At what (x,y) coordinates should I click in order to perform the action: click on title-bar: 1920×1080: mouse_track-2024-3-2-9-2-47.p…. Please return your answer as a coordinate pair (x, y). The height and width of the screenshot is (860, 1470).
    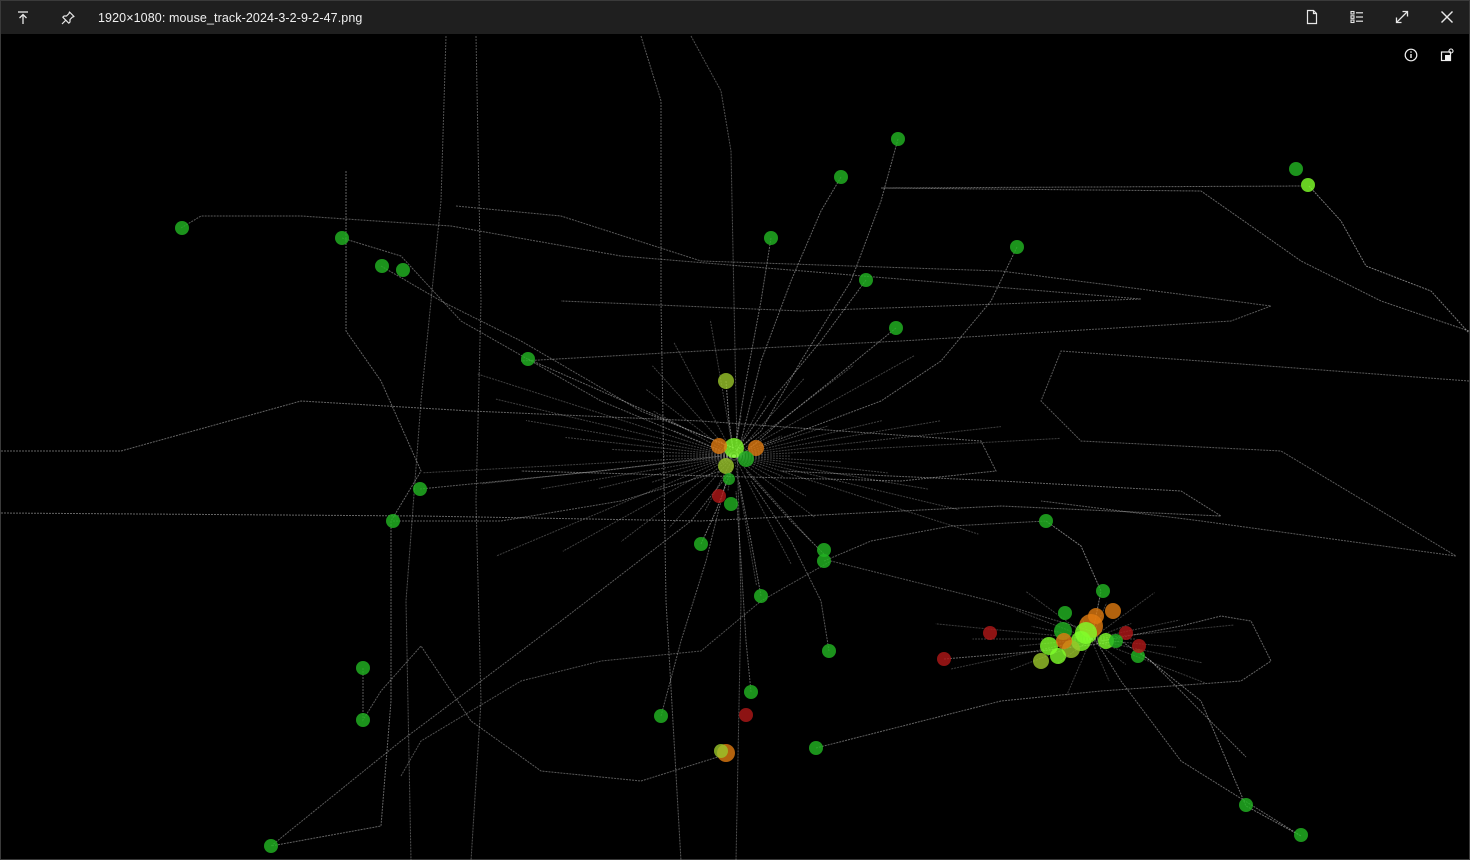
    Looking at the image, I should click on (735, 17).